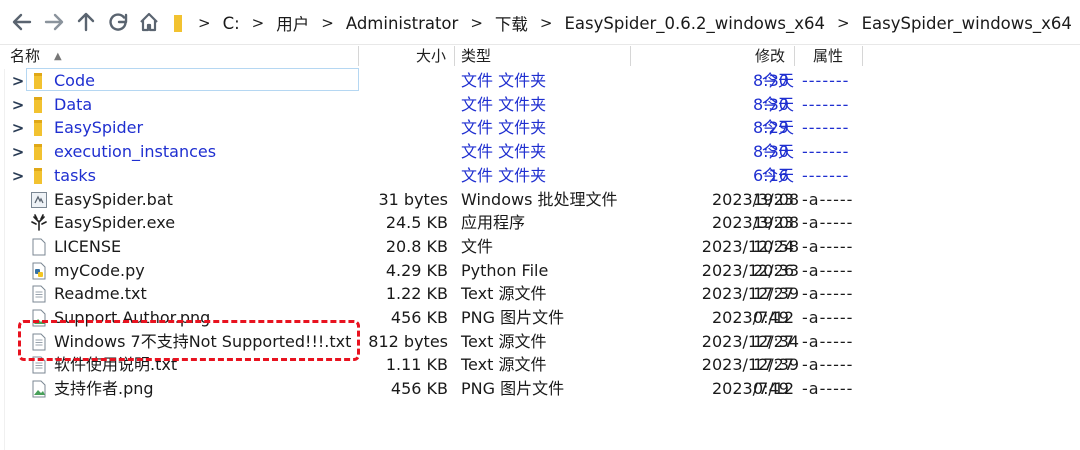 The image size is (1080, 450). I want to click on arrow-left-icon, so click(22, 22).